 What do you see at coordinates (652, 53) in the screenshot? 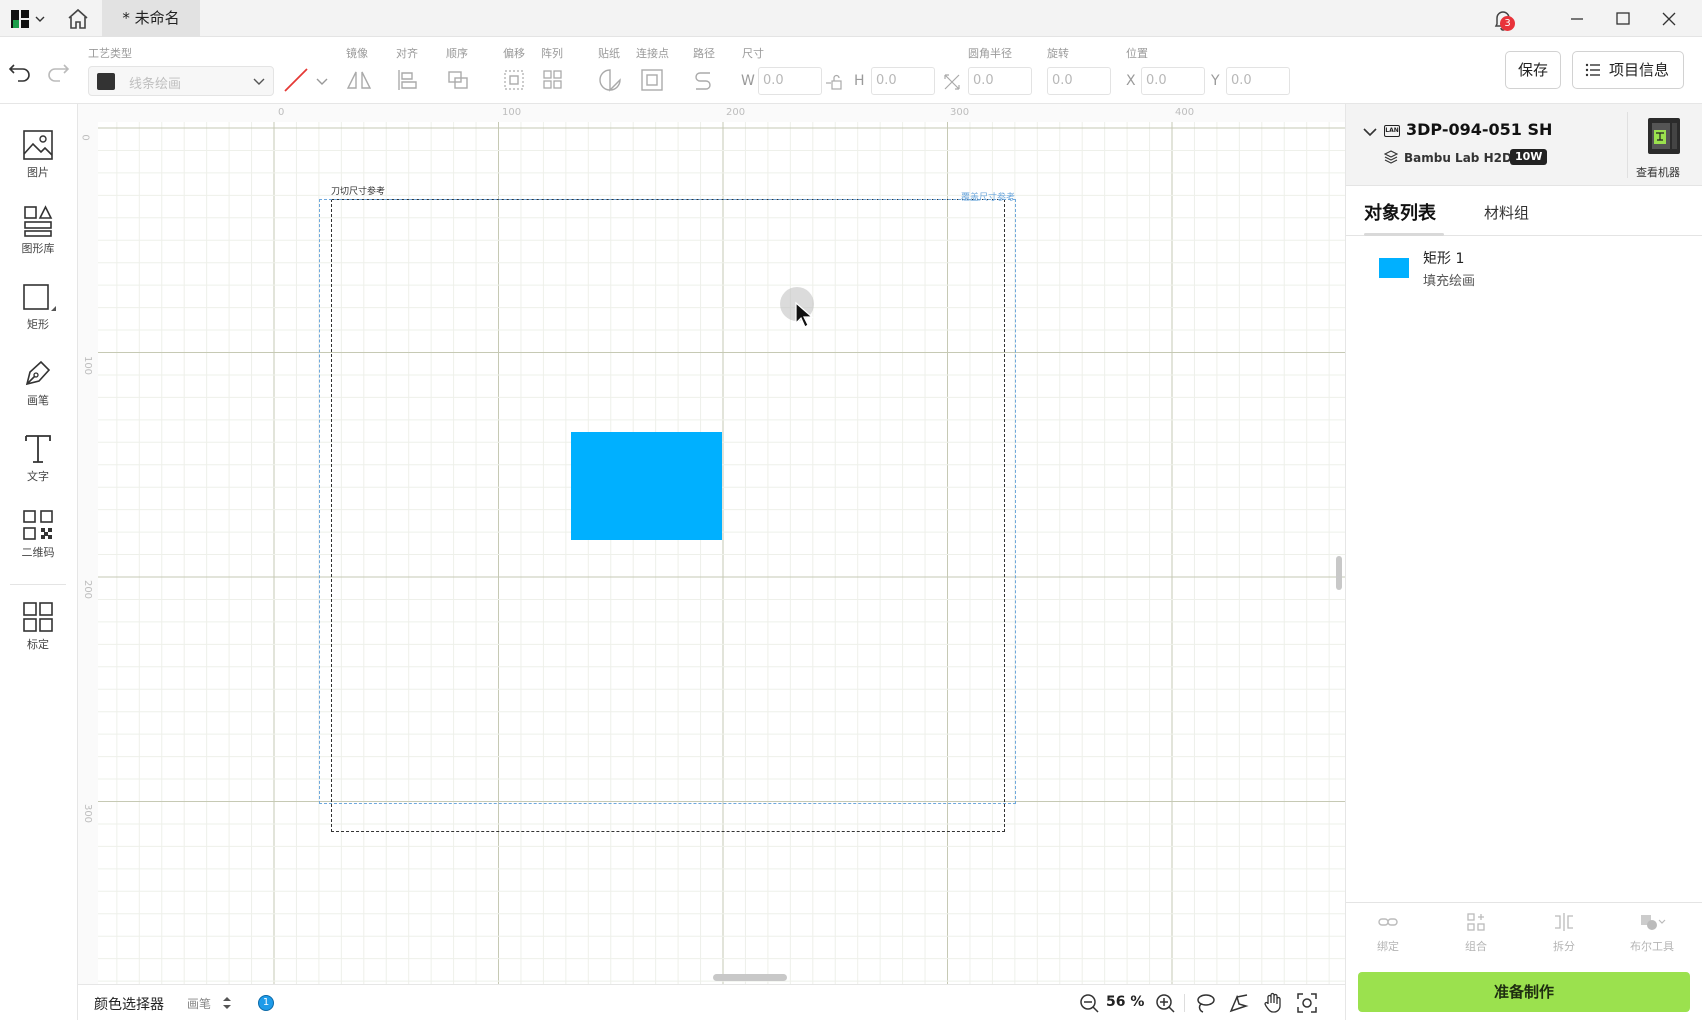
I see `connect-label: 连接点` at bounding box center [652, 53].